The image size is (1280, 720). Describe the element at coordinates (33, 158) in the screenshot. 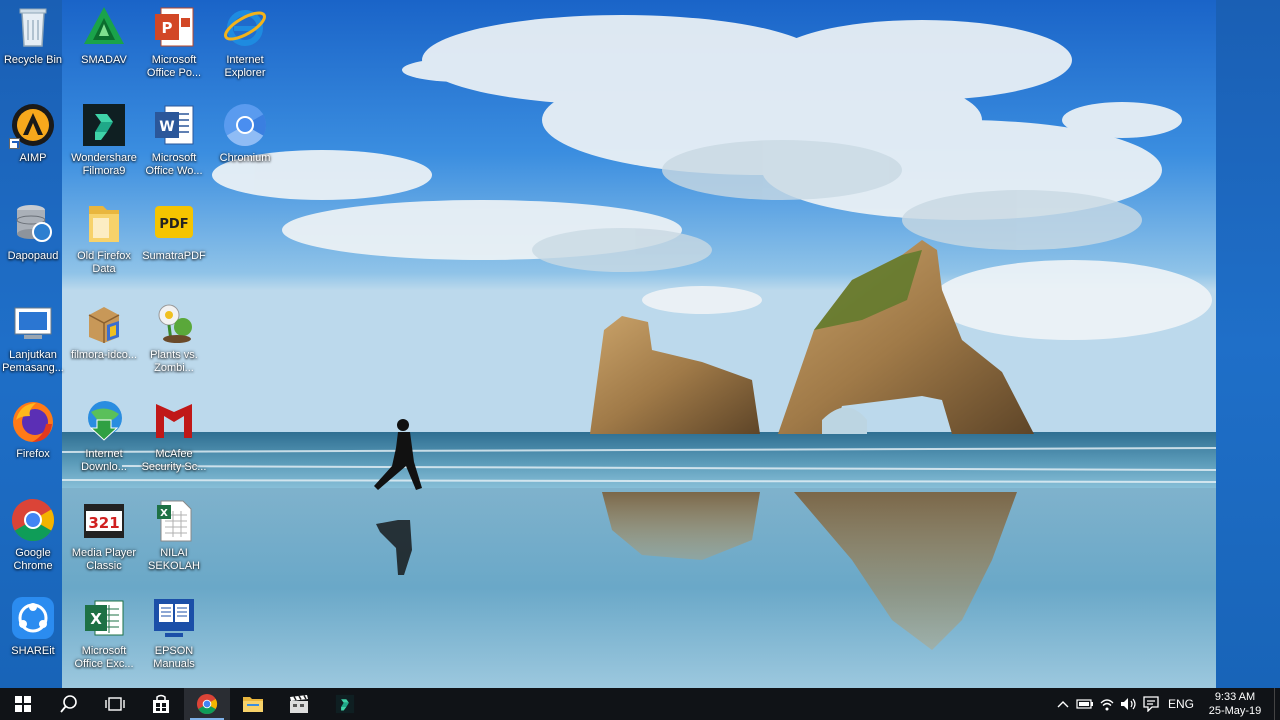

I see `icon-label: AIMP` at that location.